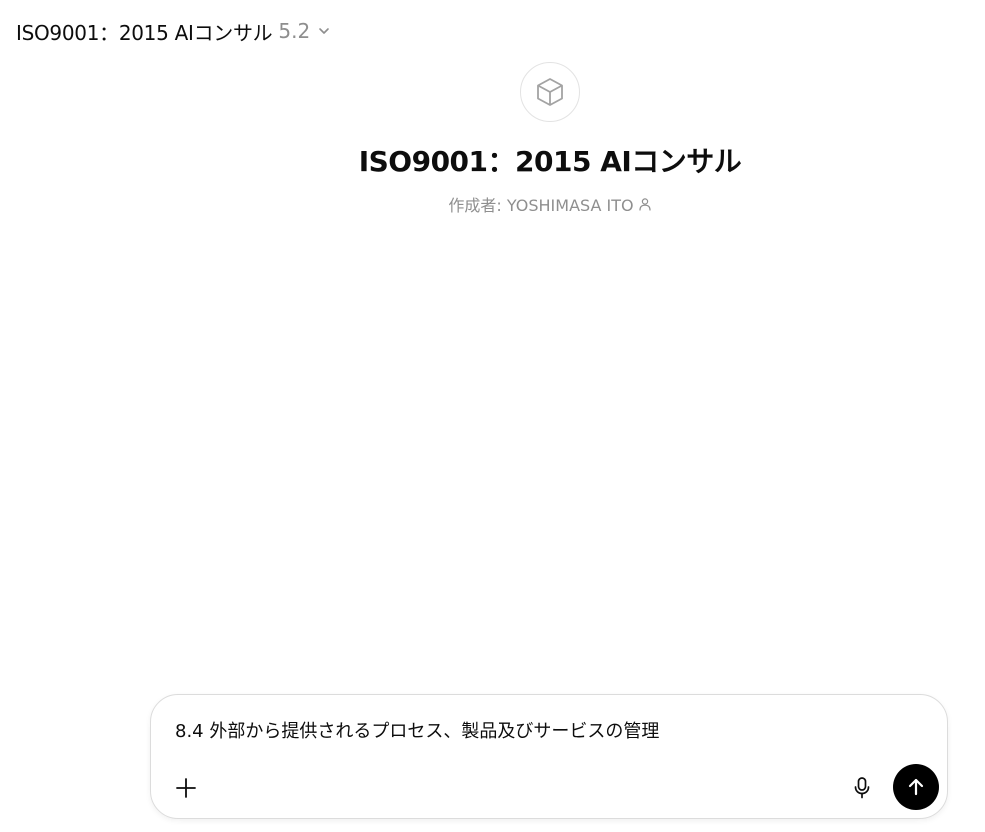  Describe the element at coordinates (549, 756) in the screenshot. I see `composer: 8.4 外部から提供されるプロセス、製品及びサービスの管理` at that location.